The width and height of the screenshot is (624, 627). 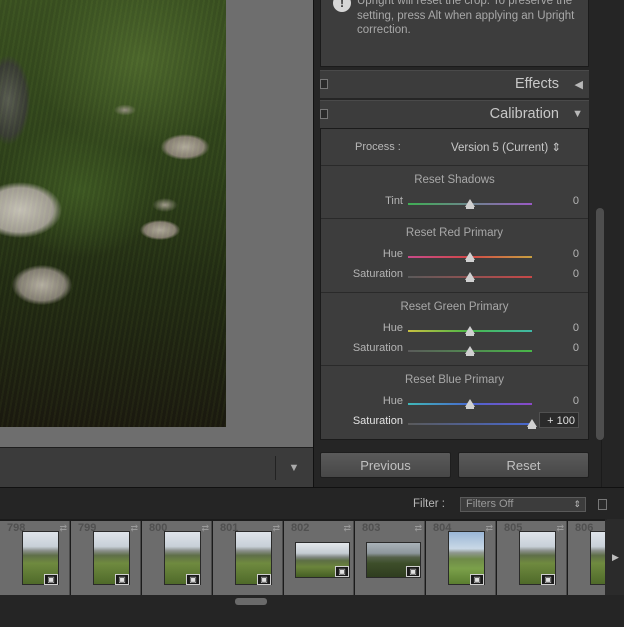 What do you see at coordinates (251, 601) in the screenshot?
I see `filmstrip-scrollbar` at bounding box center [251, 601].